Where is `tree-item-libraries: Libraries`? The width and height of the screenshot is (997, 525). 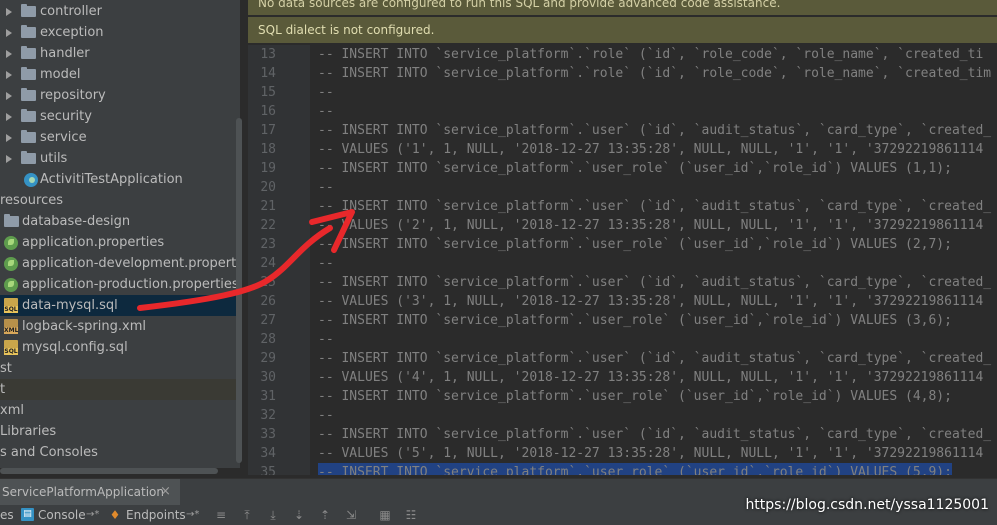 tree-item-libraries: Libraries is located at coordinates (120, 431).